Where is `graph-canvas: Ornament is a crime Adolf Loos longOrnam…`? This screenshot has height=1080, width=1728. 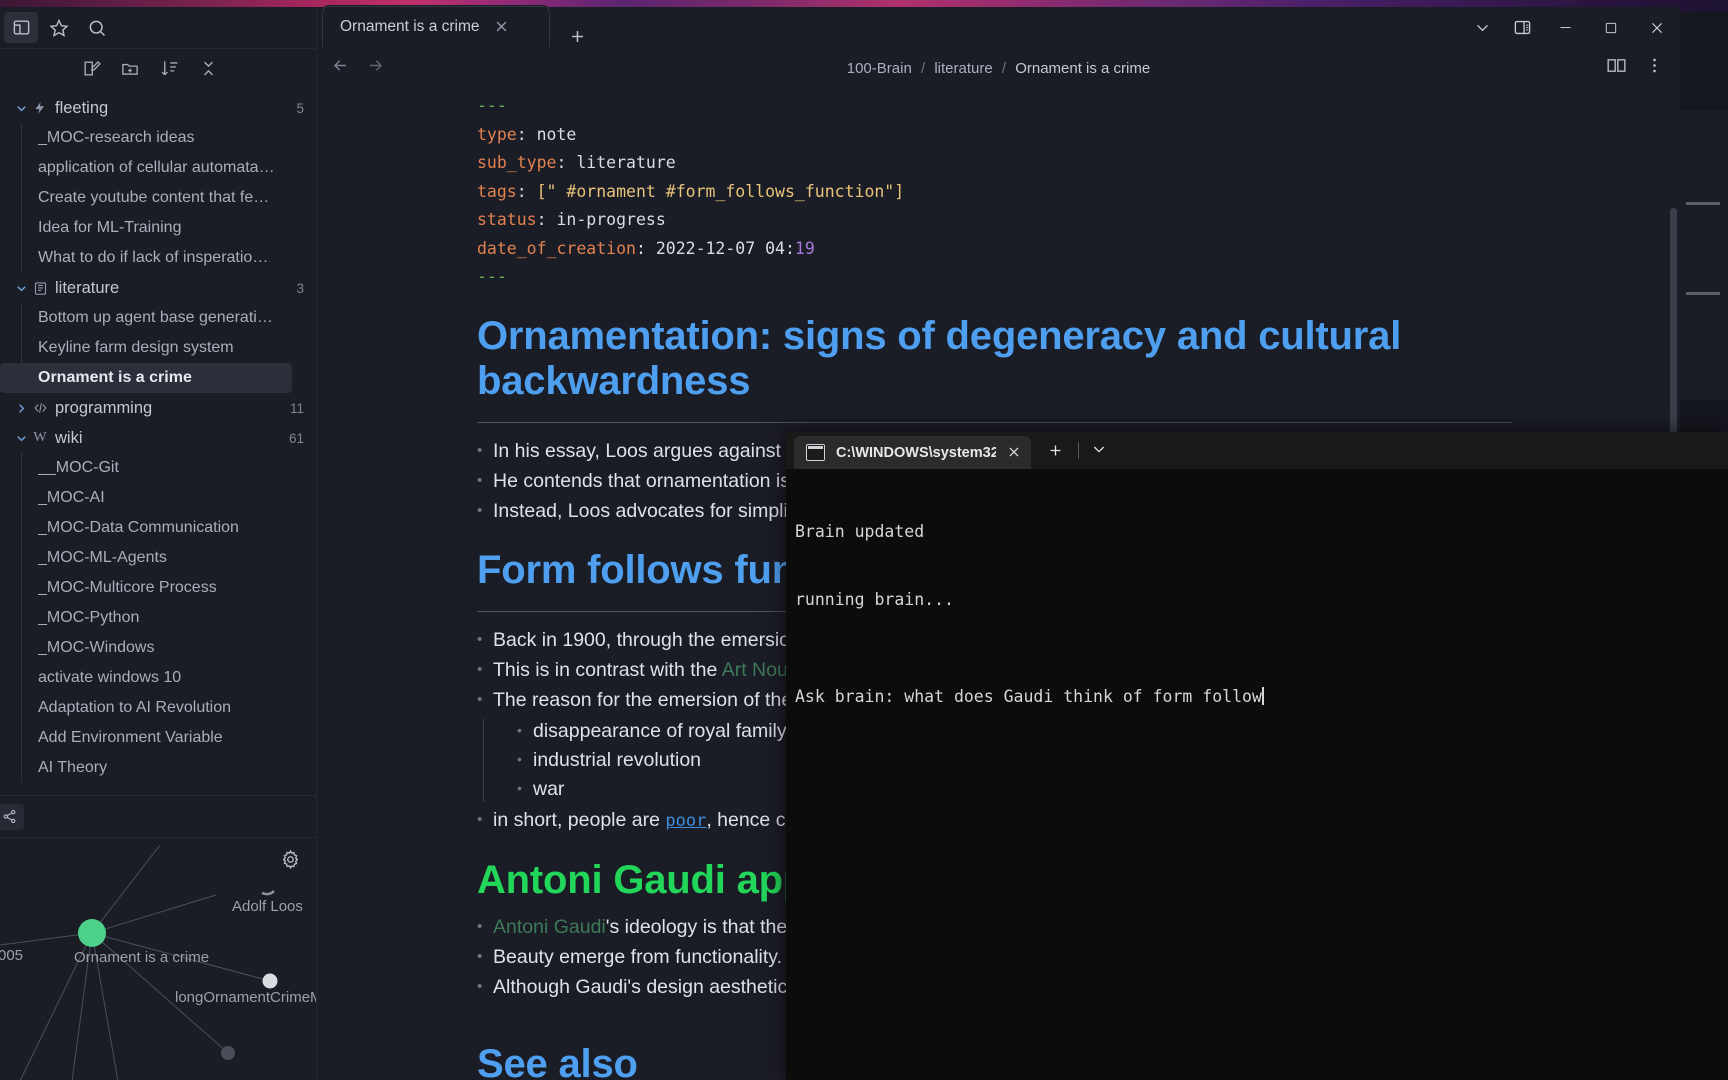
graph-canvas: Ornament is a crime Adolf Loos longOrnam… is located at coordinates (158, 958).